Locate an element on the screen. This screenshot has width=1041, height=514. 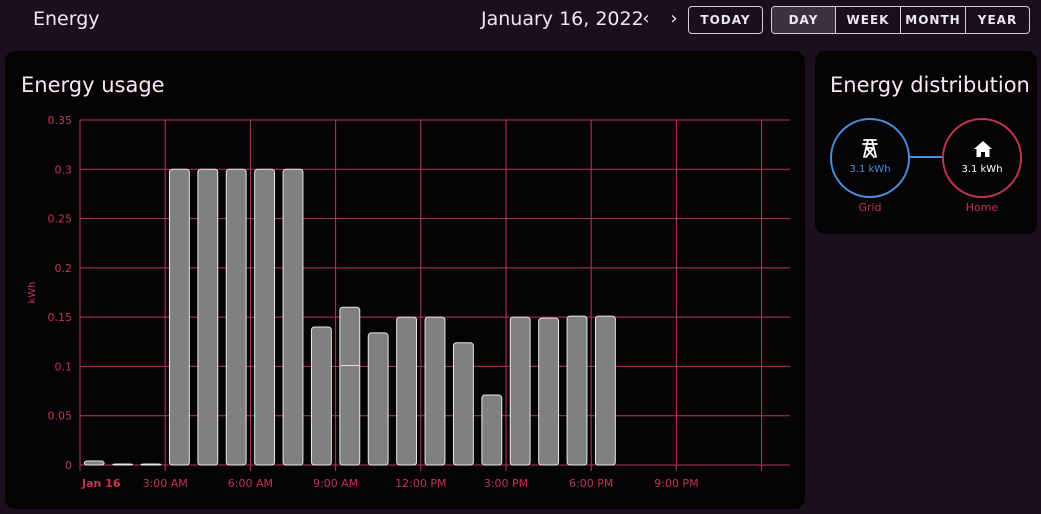
y-axis-label: kWh is located at coordinates (32, 292).